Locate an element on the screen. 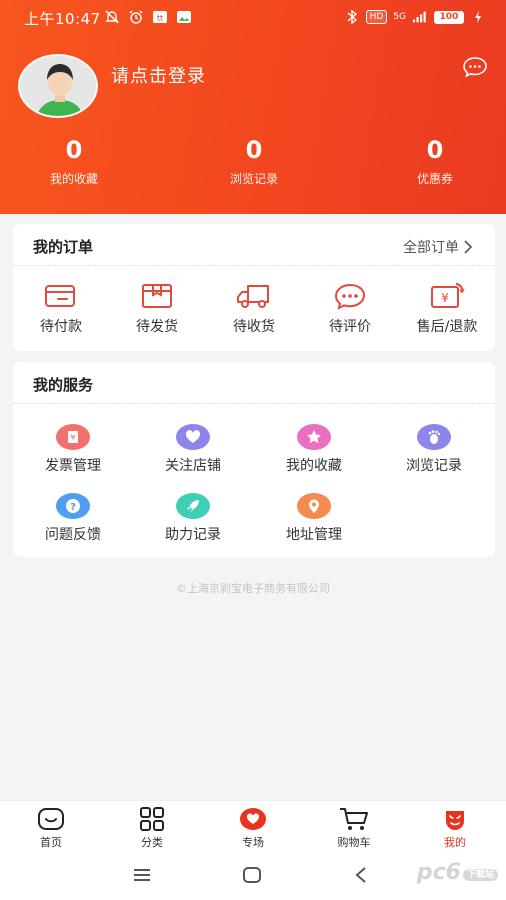  tab-label: 购物车 is located at coordinates (354, 842).